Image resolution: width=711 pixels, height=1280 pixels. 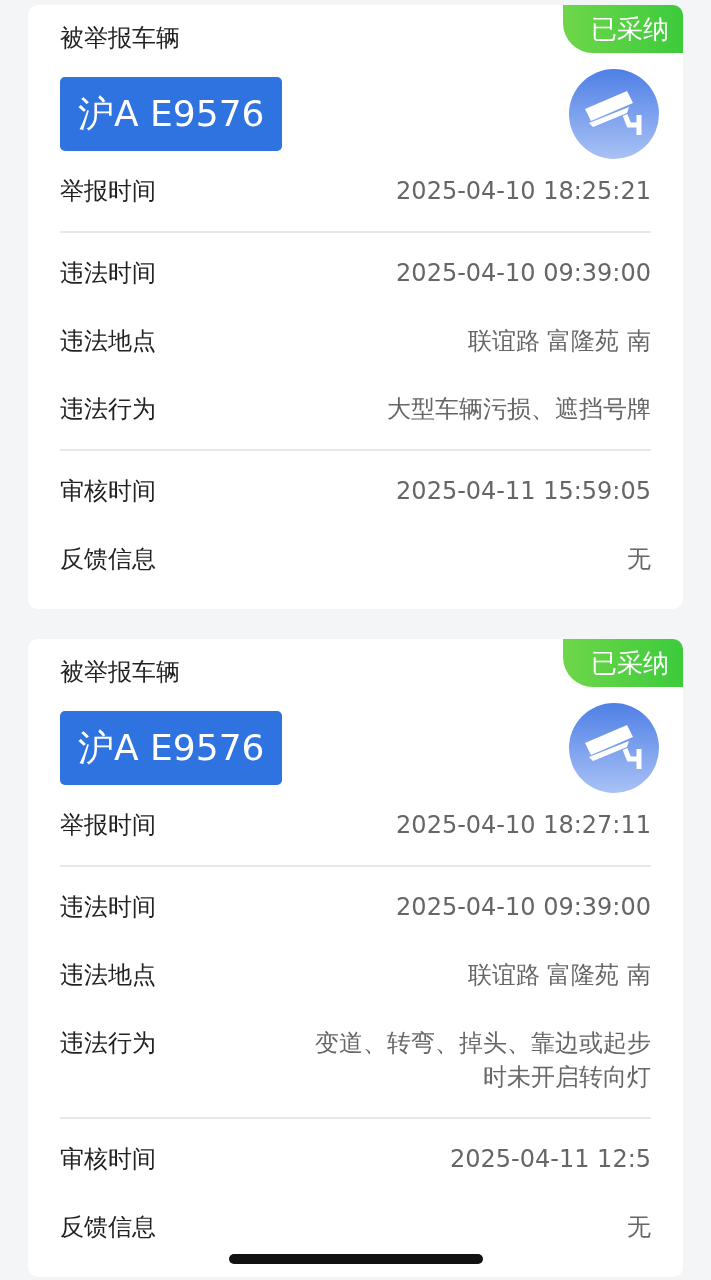 I want to click on field-value: 2025-04-10 18:27:11, so click(x=523, y=825).